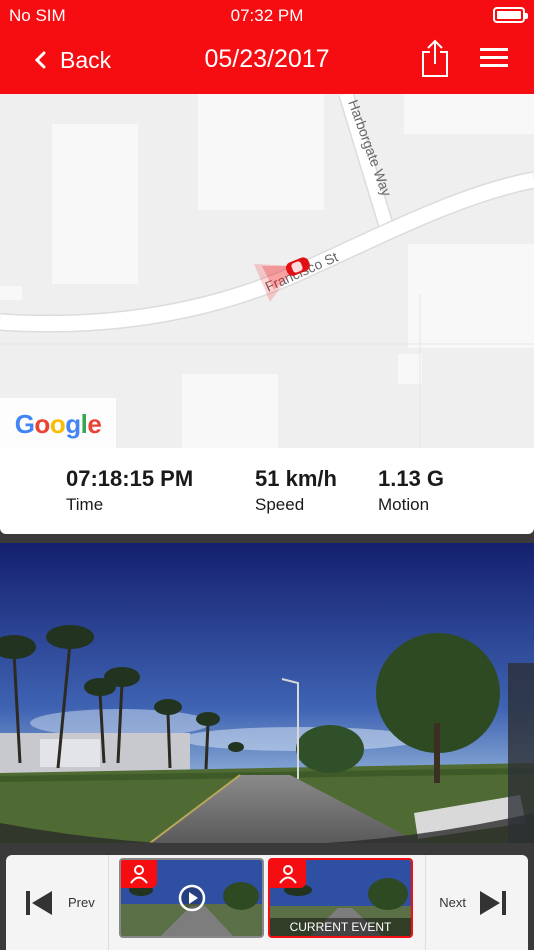  What do you see at coordinates (280, 504) in the screenshot?
I see `speed-label: Speed` at bounding box center [280, 504].